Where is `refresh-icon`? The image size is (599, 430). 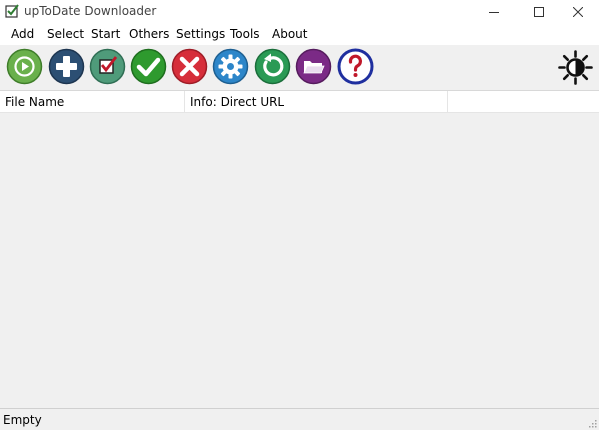 refresh-icon is located at coordinates (272, 66).